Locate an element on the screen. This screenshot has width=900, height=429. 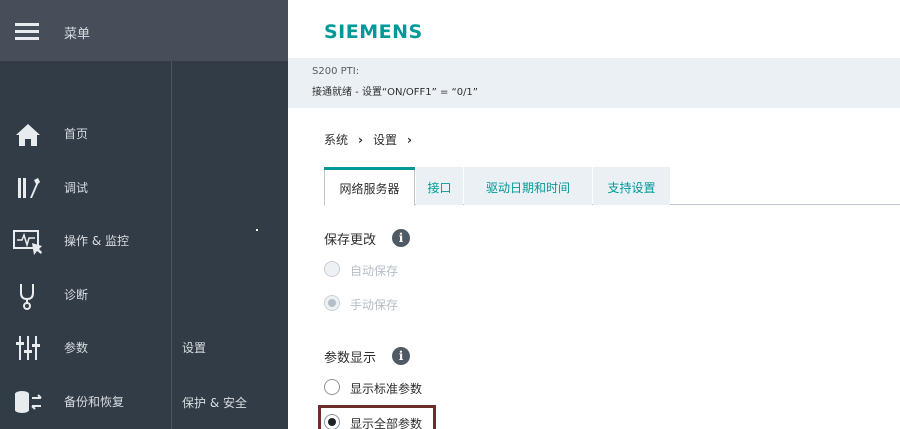
save-changes-title: 保存更改 is located at coordinates (350, 240).